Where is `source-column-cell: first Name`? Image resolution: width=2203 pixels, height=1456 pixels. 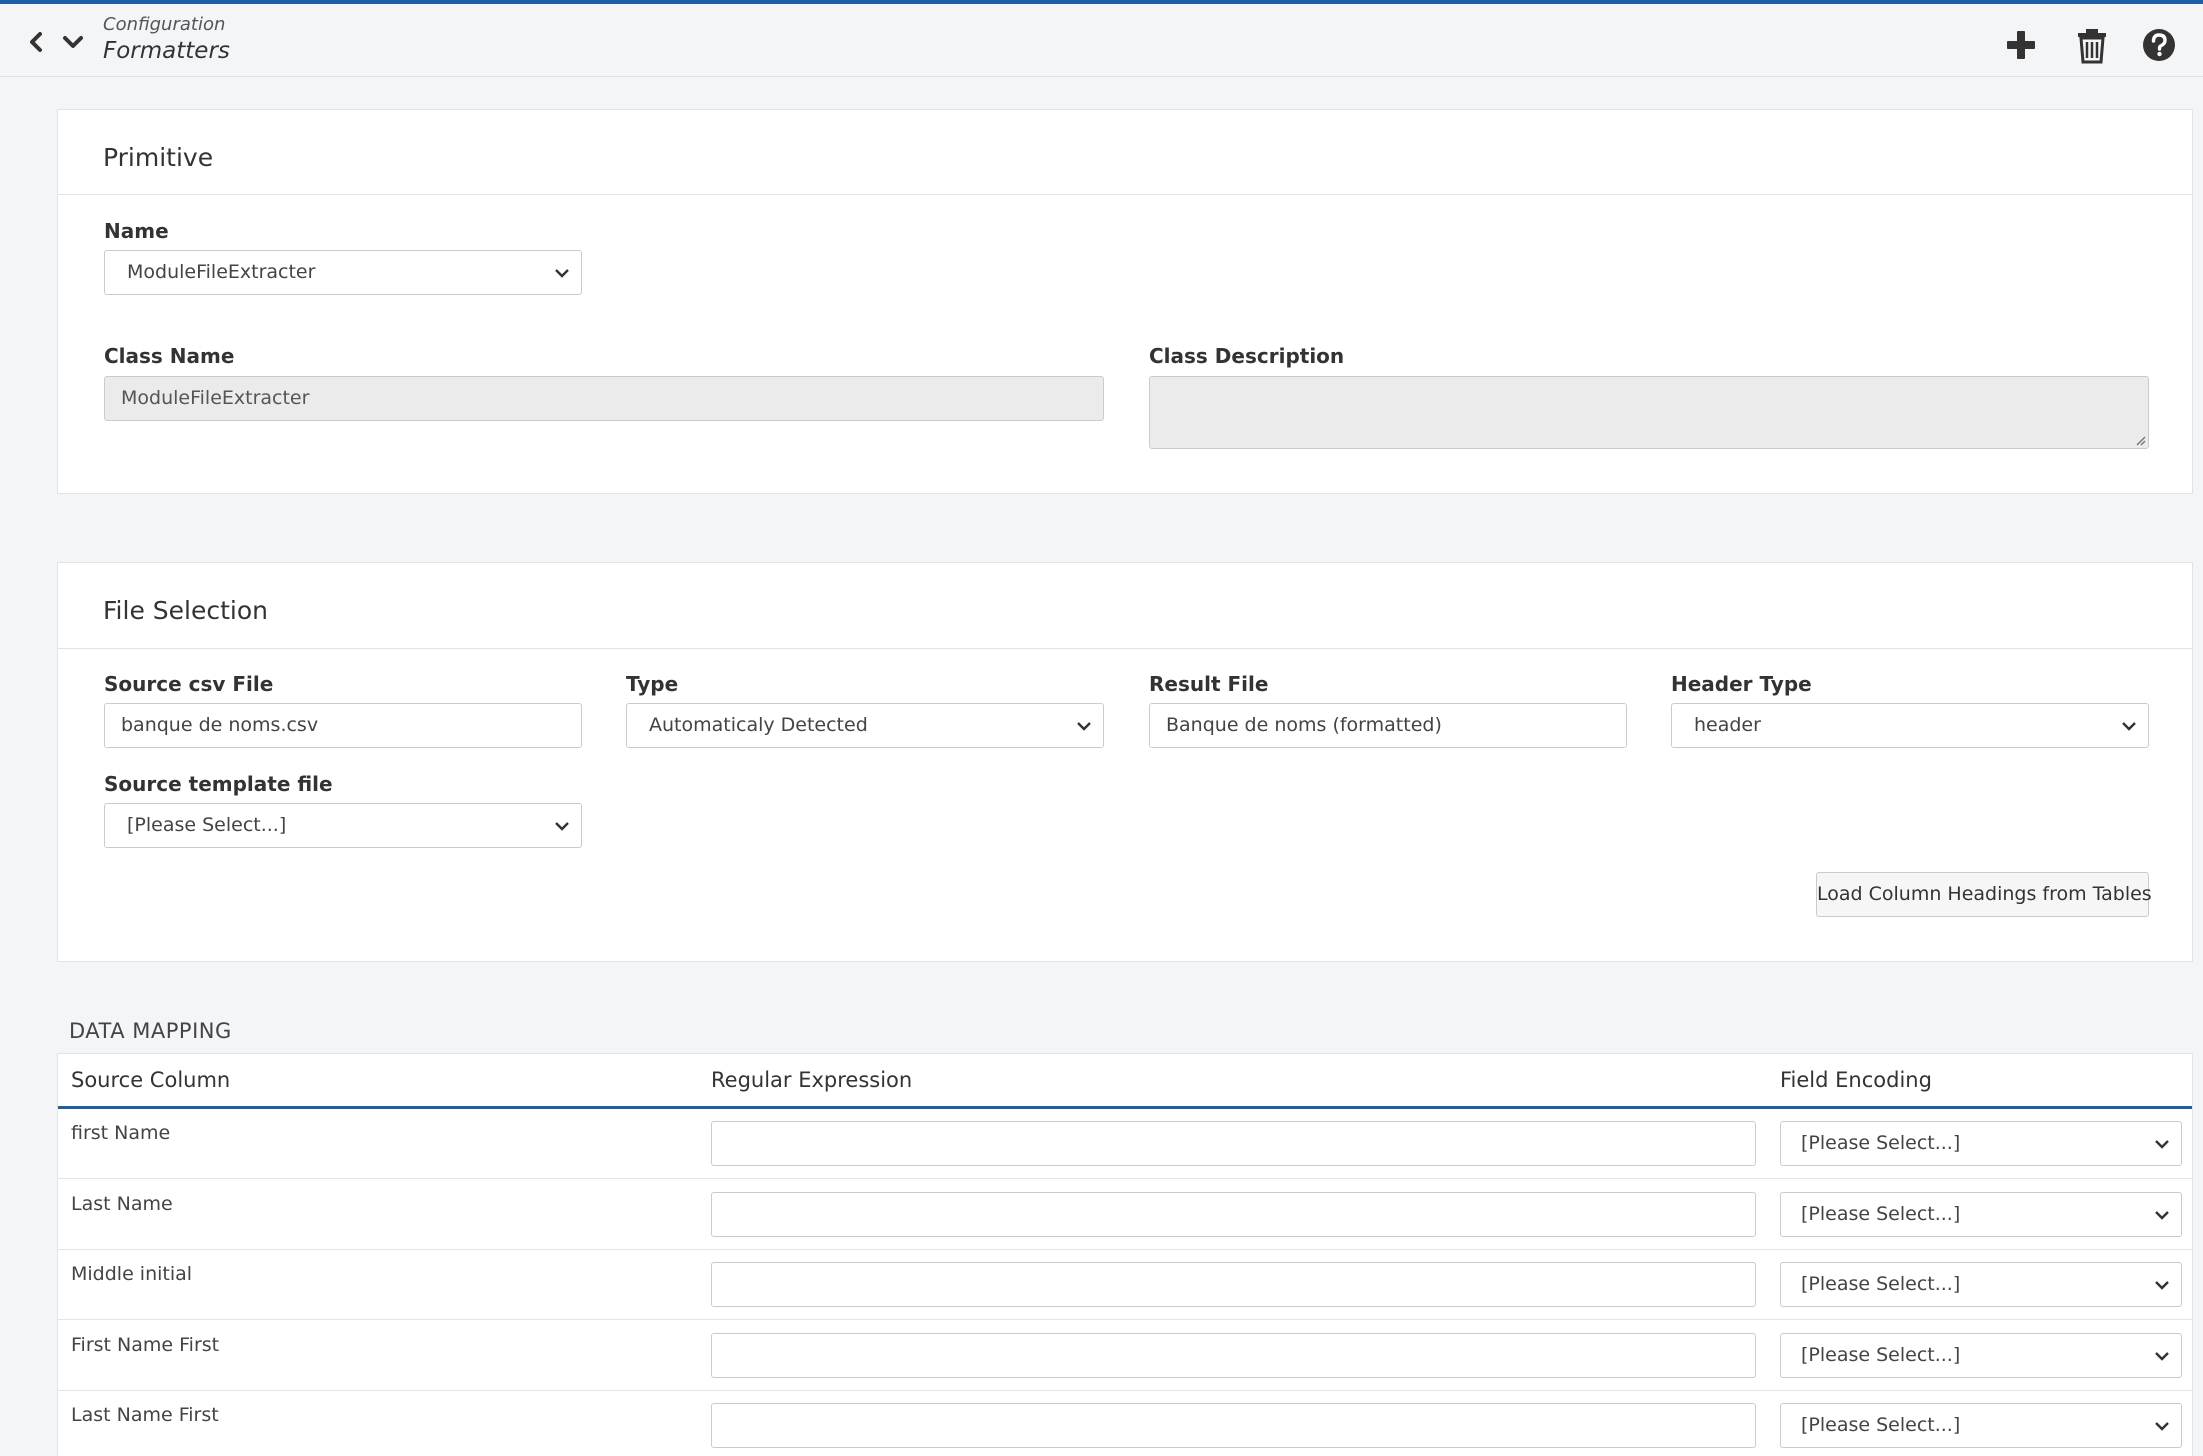 source-column-cell: first Name is located at coordinates (121, 1133).